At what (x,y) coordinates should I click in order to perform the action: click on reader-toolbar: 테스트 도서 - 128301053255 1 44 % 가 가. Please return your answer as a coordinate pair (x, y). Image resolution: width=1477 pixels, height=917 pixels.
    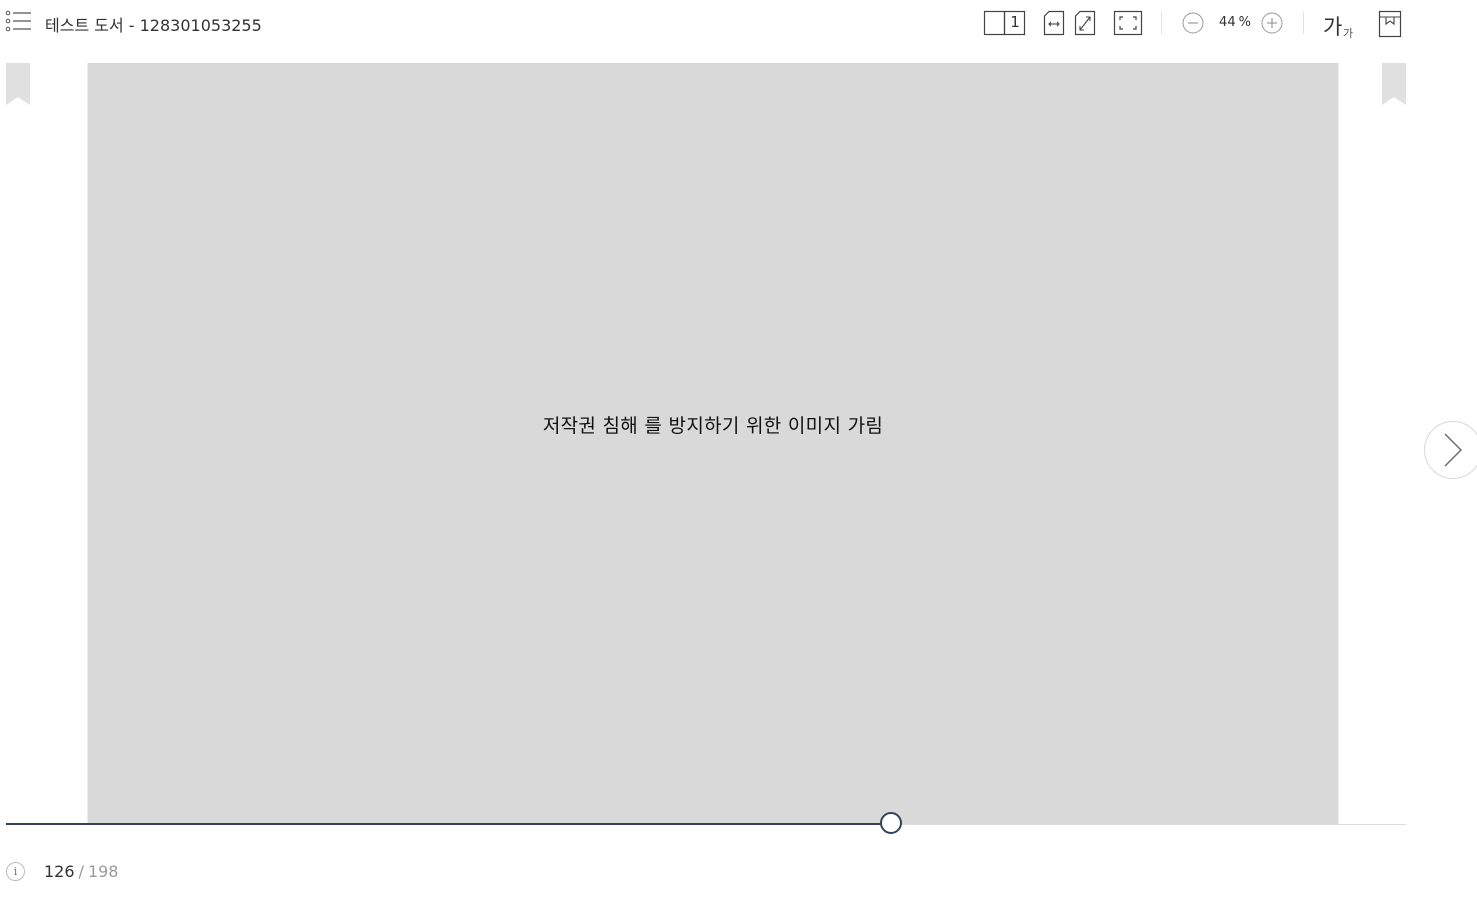
    Looking at the image, I should click on (738, 23).